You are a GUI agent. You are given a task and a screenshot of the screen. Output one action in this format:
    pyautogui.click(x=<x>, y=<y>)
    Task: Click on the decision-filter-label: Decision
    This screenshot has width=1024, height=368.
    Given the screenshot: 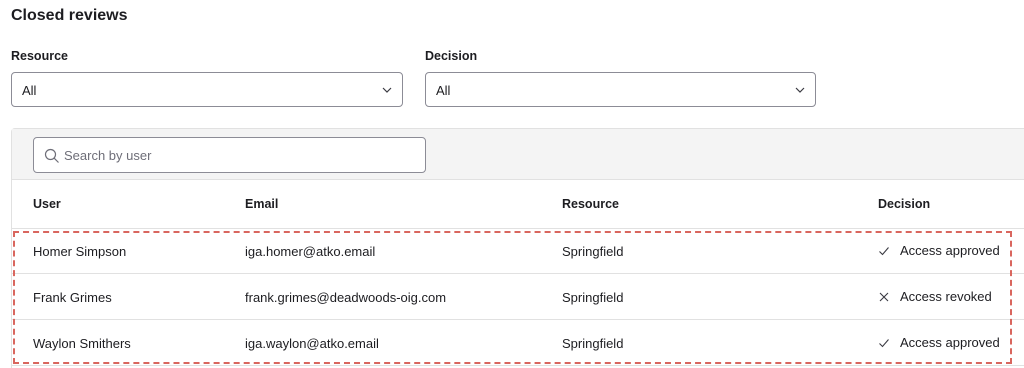 What is the action you would take?
    pyautogui.click(x=451, y=56)
    